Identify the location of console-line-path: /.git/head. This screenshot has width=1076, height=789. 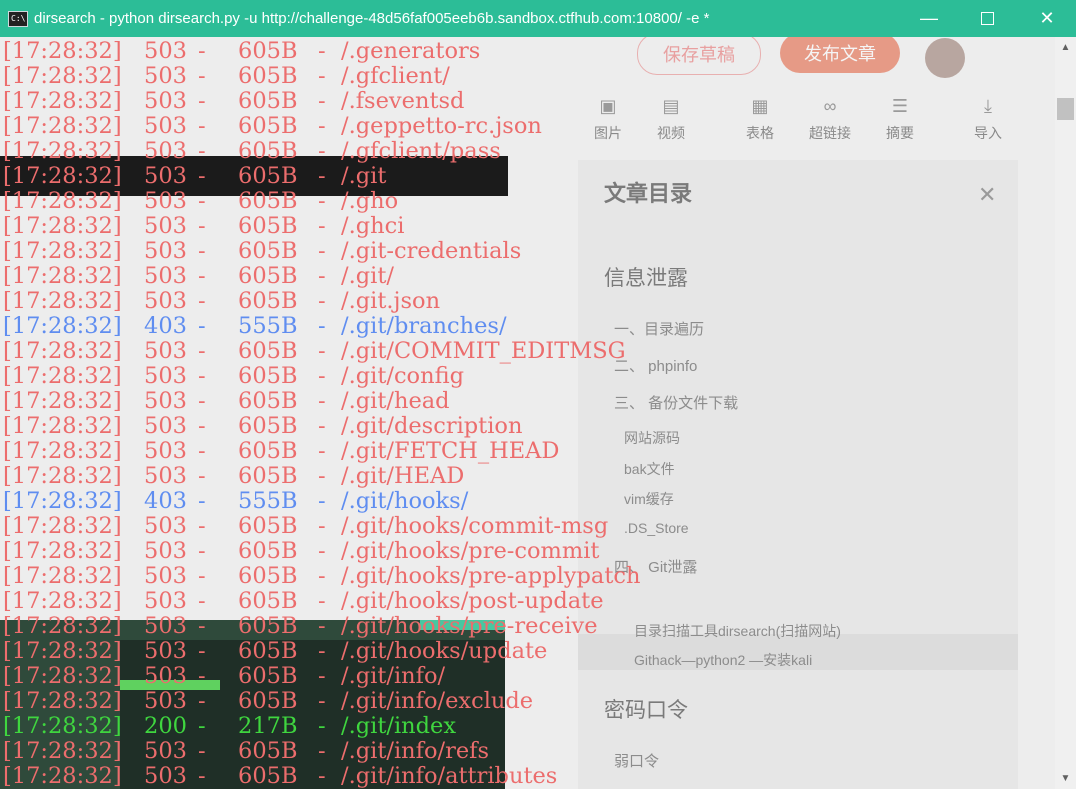
(395, 401).